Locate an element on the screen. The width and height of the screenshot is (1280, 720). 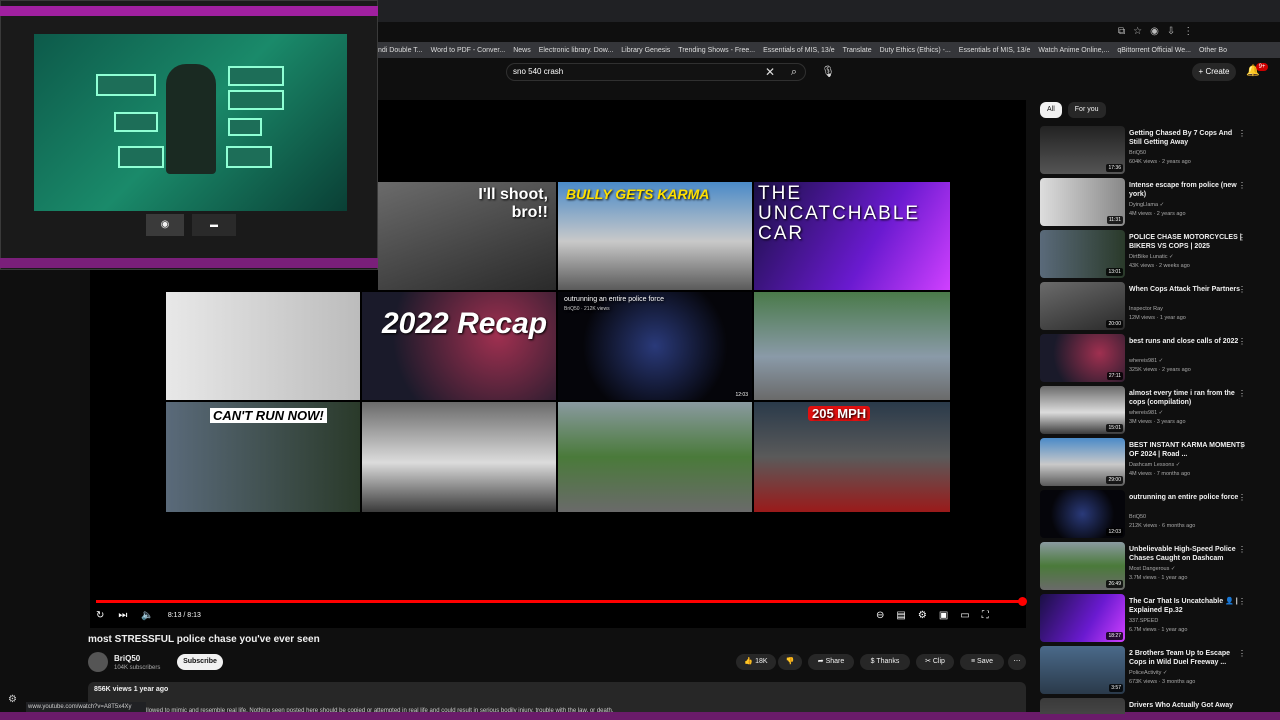
rec-channel: Inspector Ray is located at coordinates (1146, 309).